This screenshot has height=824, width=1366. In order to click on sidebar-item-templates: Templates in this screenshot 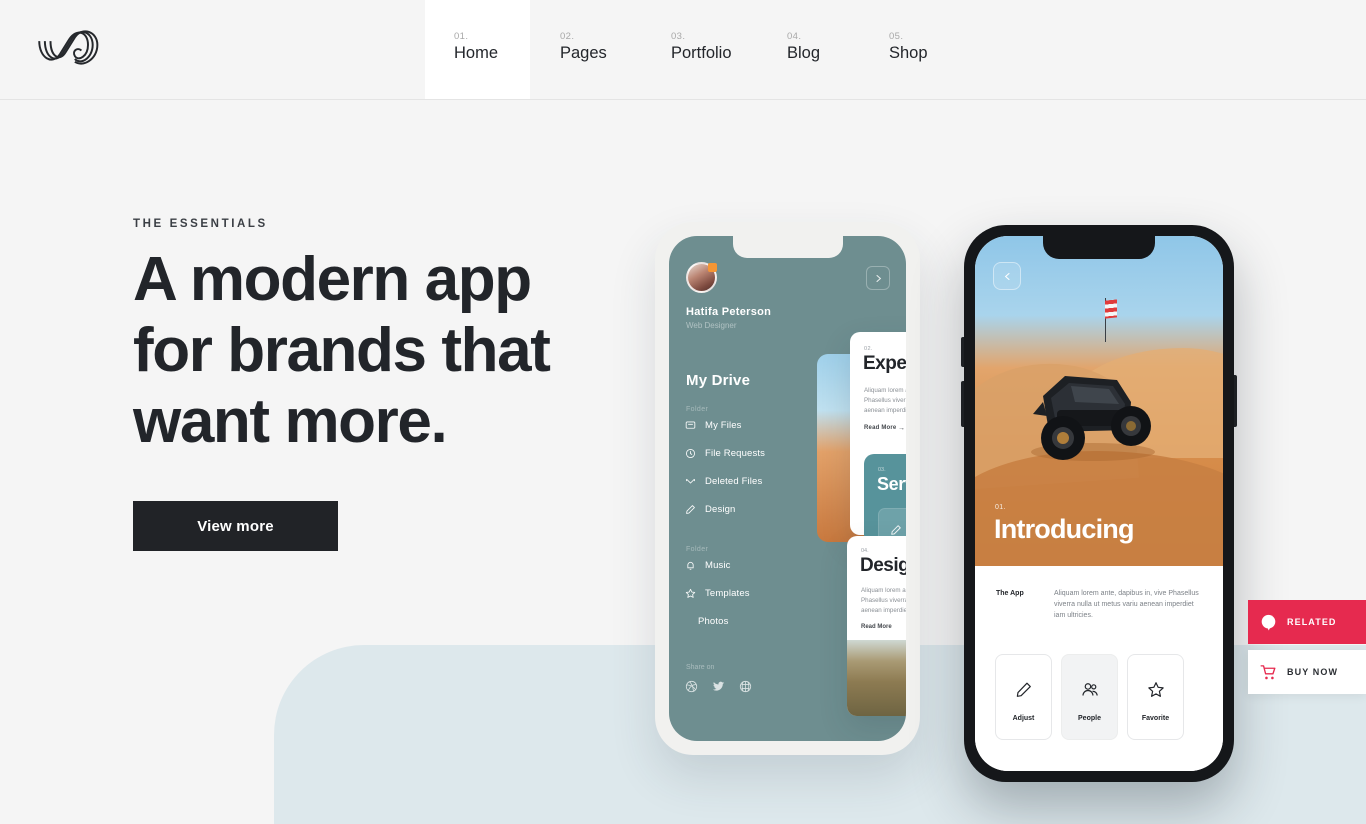, I will do `click(717, 593)`.